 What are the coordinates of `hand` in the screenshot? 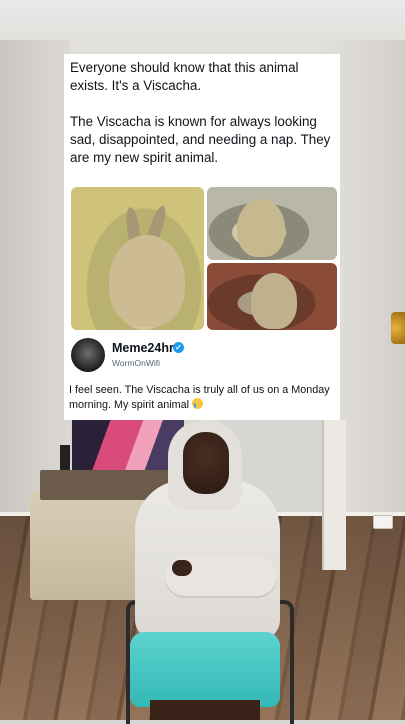 It's located at (182, 568).